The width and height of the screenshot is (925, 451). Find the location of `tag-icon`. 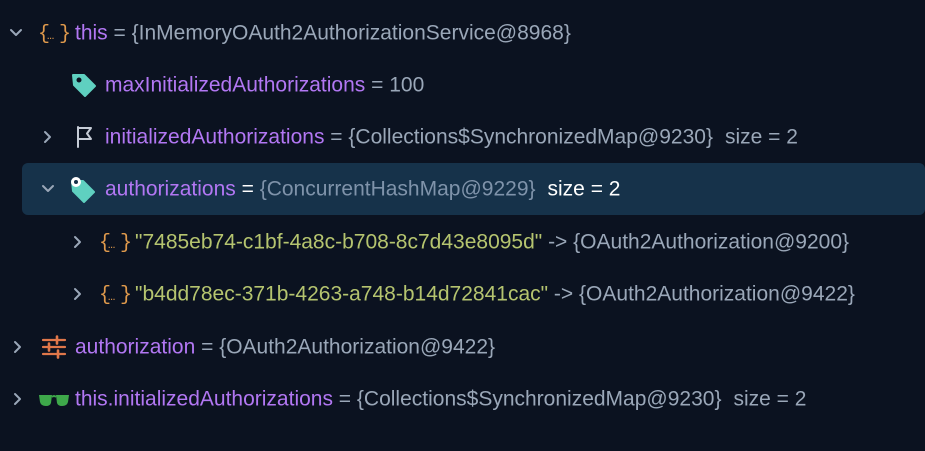

tag-icon is located at coordinates (84, 85).